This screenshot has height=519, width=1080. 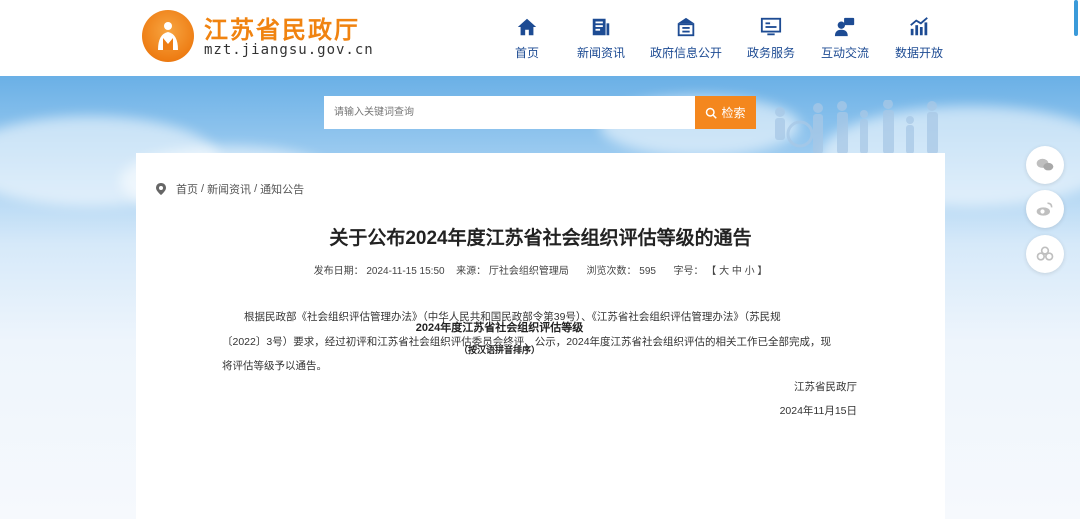 What do you see at coordinates (601, 26) in the screenshot?
I see `news-icon` at bounding box center [601, 26].